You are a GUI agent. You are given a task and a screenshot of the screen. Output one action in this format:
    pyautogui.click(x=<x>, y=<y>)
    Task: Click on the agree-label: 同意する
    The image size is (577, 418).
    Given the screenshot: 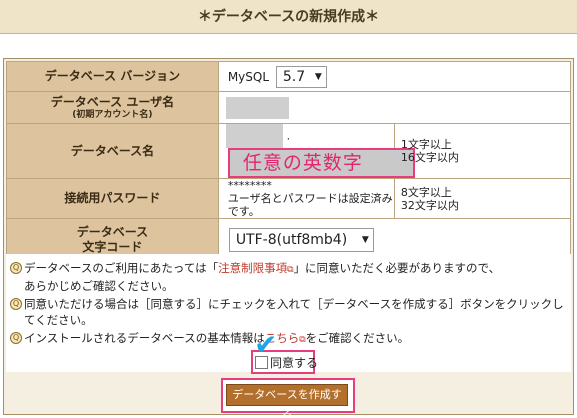 What is the action you would take?
    pyautogui.click(x=294, y=363)
    